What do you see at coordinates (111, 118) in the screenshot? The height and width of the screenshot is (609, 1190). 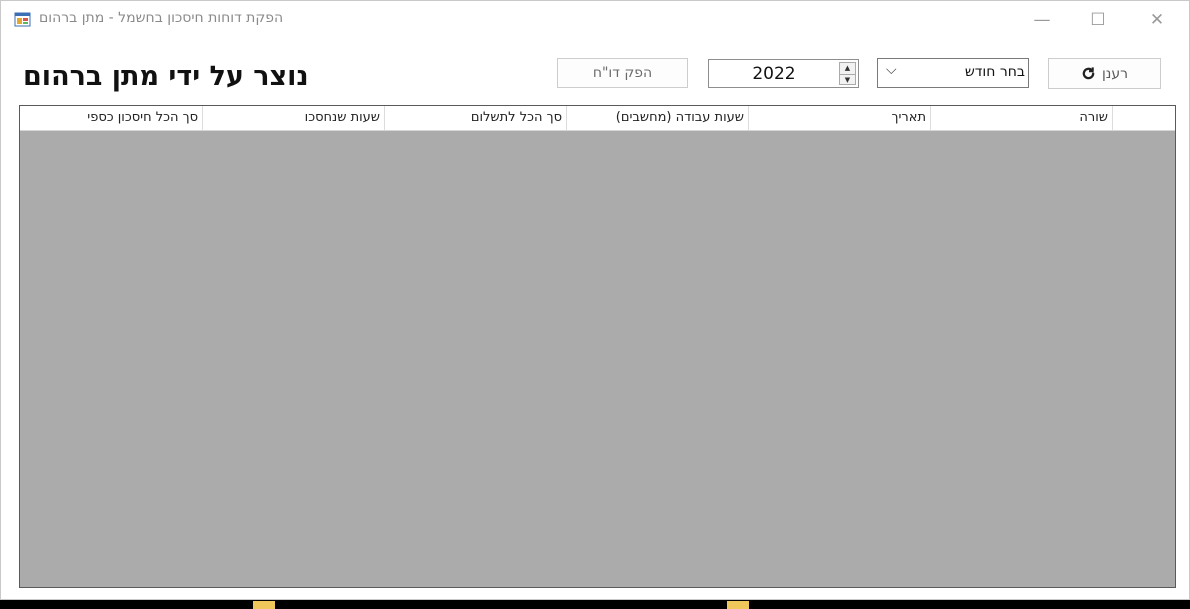 I see `column-header-money-saved: סך הכל חיסכון כספי` at bounding box center [111, 118].